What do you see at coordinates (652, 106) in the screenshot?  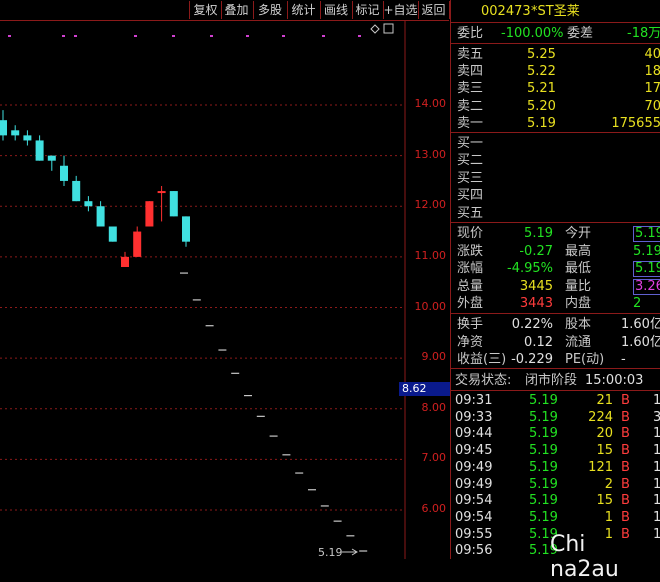 I see `level-volume: 70` at bounding box center [652, 106].